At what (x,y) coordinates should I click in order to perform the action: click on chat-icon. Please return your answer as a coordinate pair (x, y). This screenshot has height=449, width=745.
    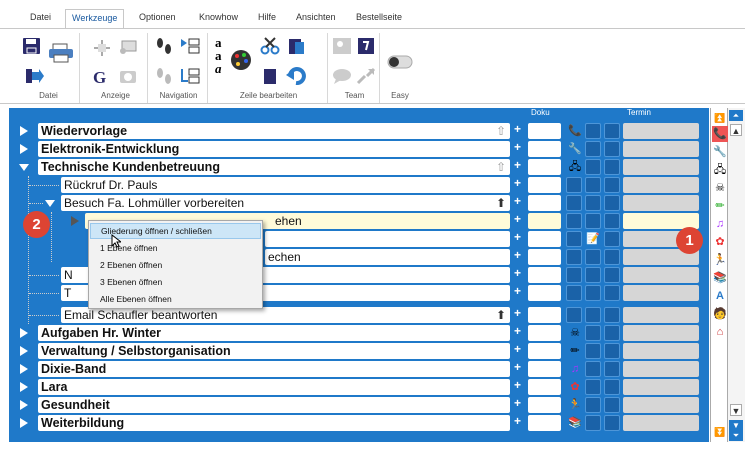
    Looking at the image, I should click on (342, 76).